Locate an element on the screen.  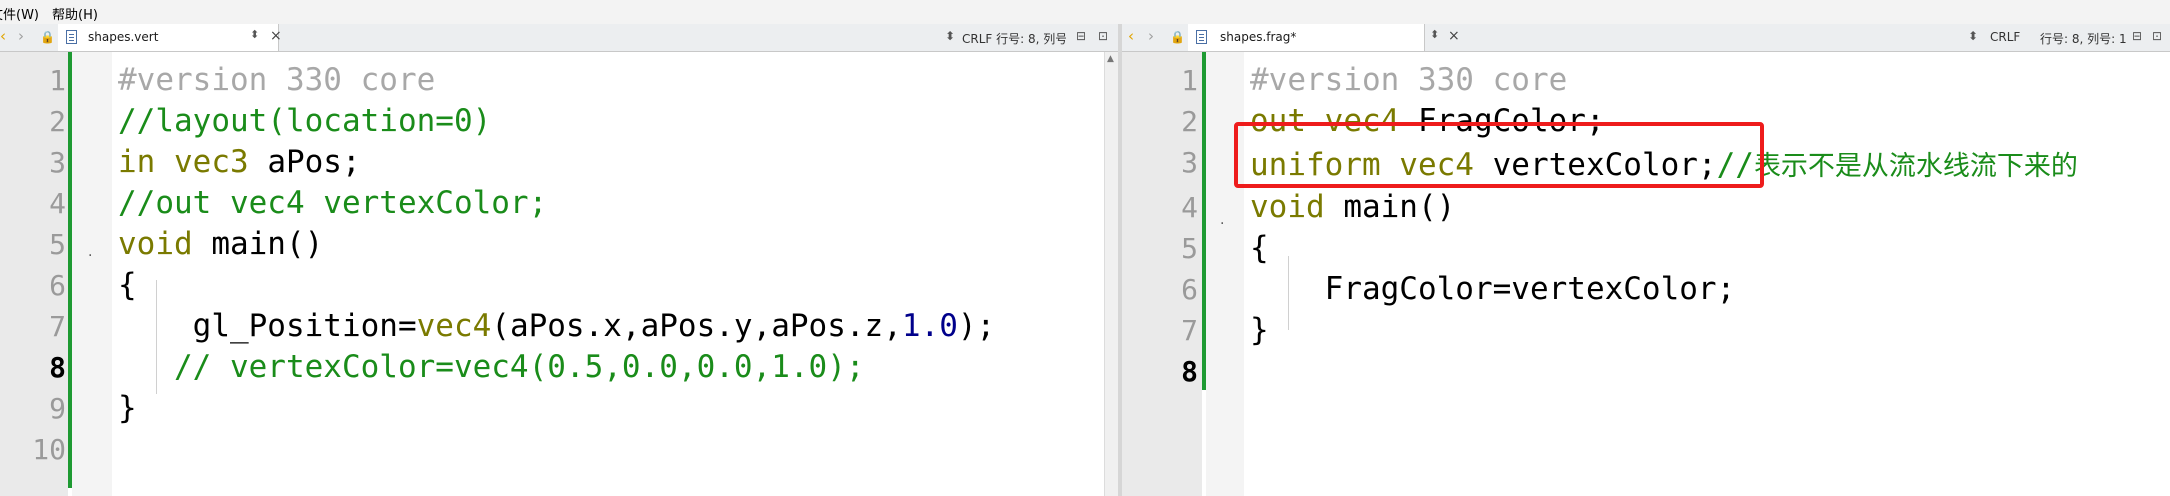
line-number: 10 is located at coordinates (49, 449).